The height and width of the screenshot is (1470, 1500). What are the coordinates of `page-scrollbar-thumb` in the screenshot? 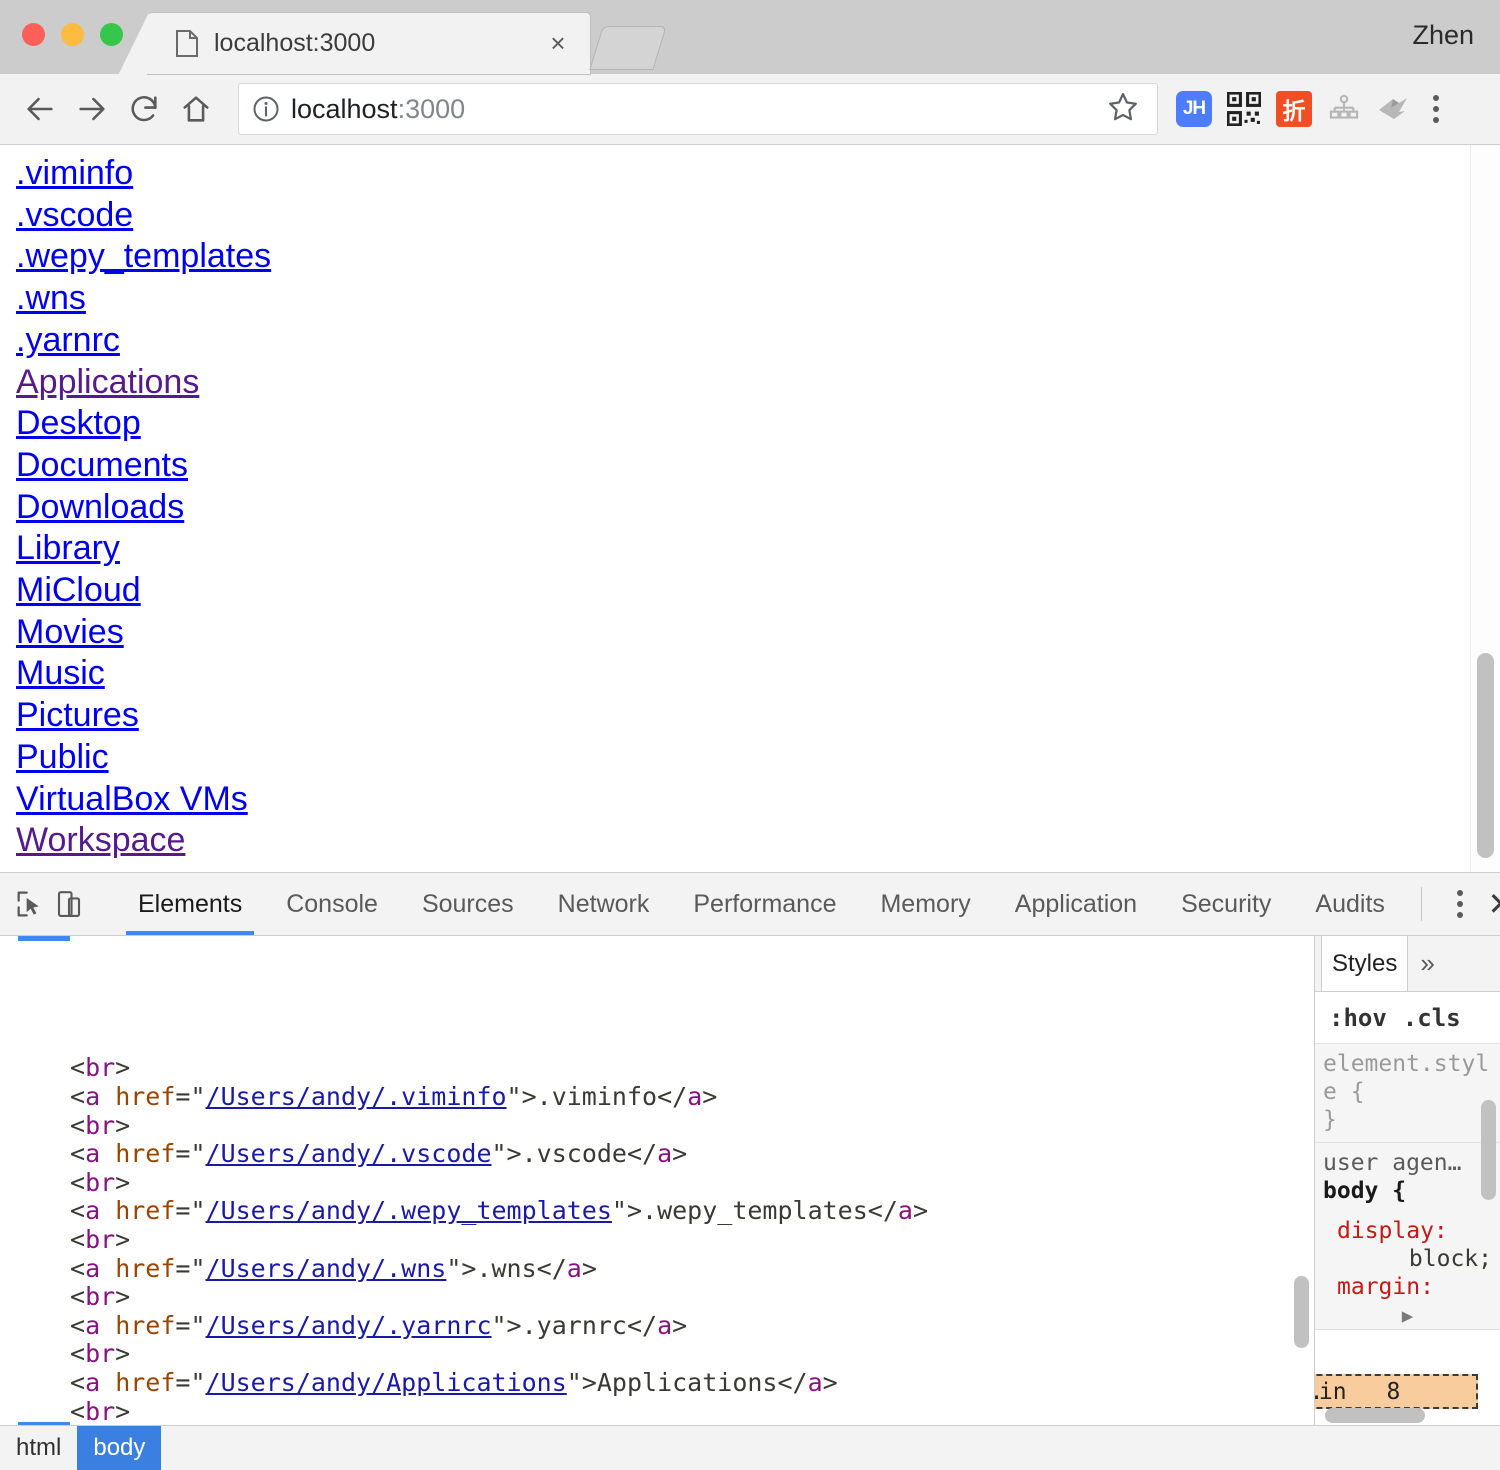 It's located at (1485, 755).